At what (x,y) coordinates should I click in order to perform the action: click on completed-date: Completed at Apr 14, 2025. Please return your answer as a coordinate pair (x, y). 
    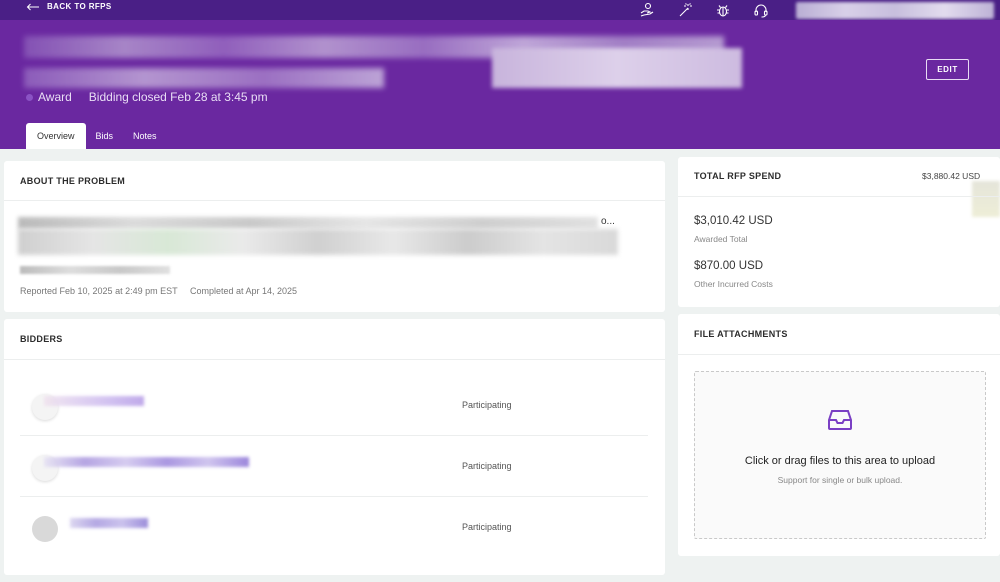
    Looking at the image, I should click on (243, 291).